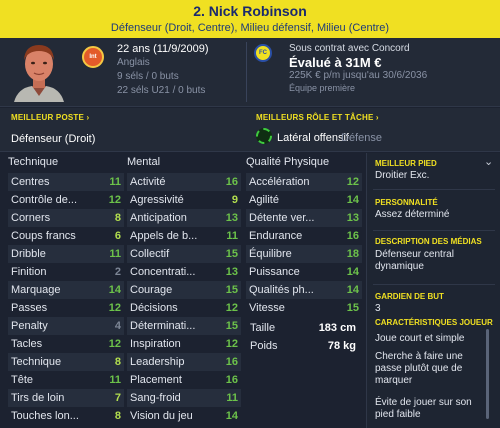 The width and height of the screenshot is (500, 428). Describe the element at coordinates (66, 290) in the screenshot. I see `technical-attribute-row: Marquage 14` at that location.